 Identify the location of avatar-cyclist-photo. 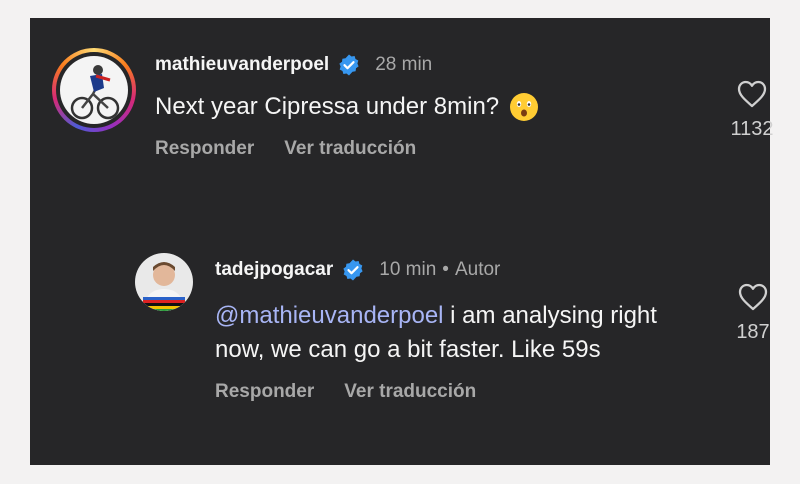
(94, 90).